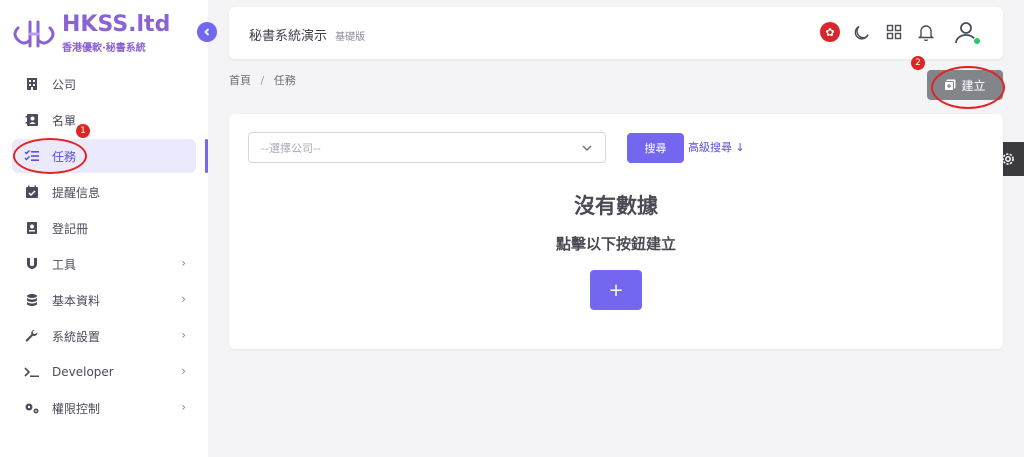  Describe the element at coordinates (977, 41) in the screenshot. I see `online-status-dot` at that location.